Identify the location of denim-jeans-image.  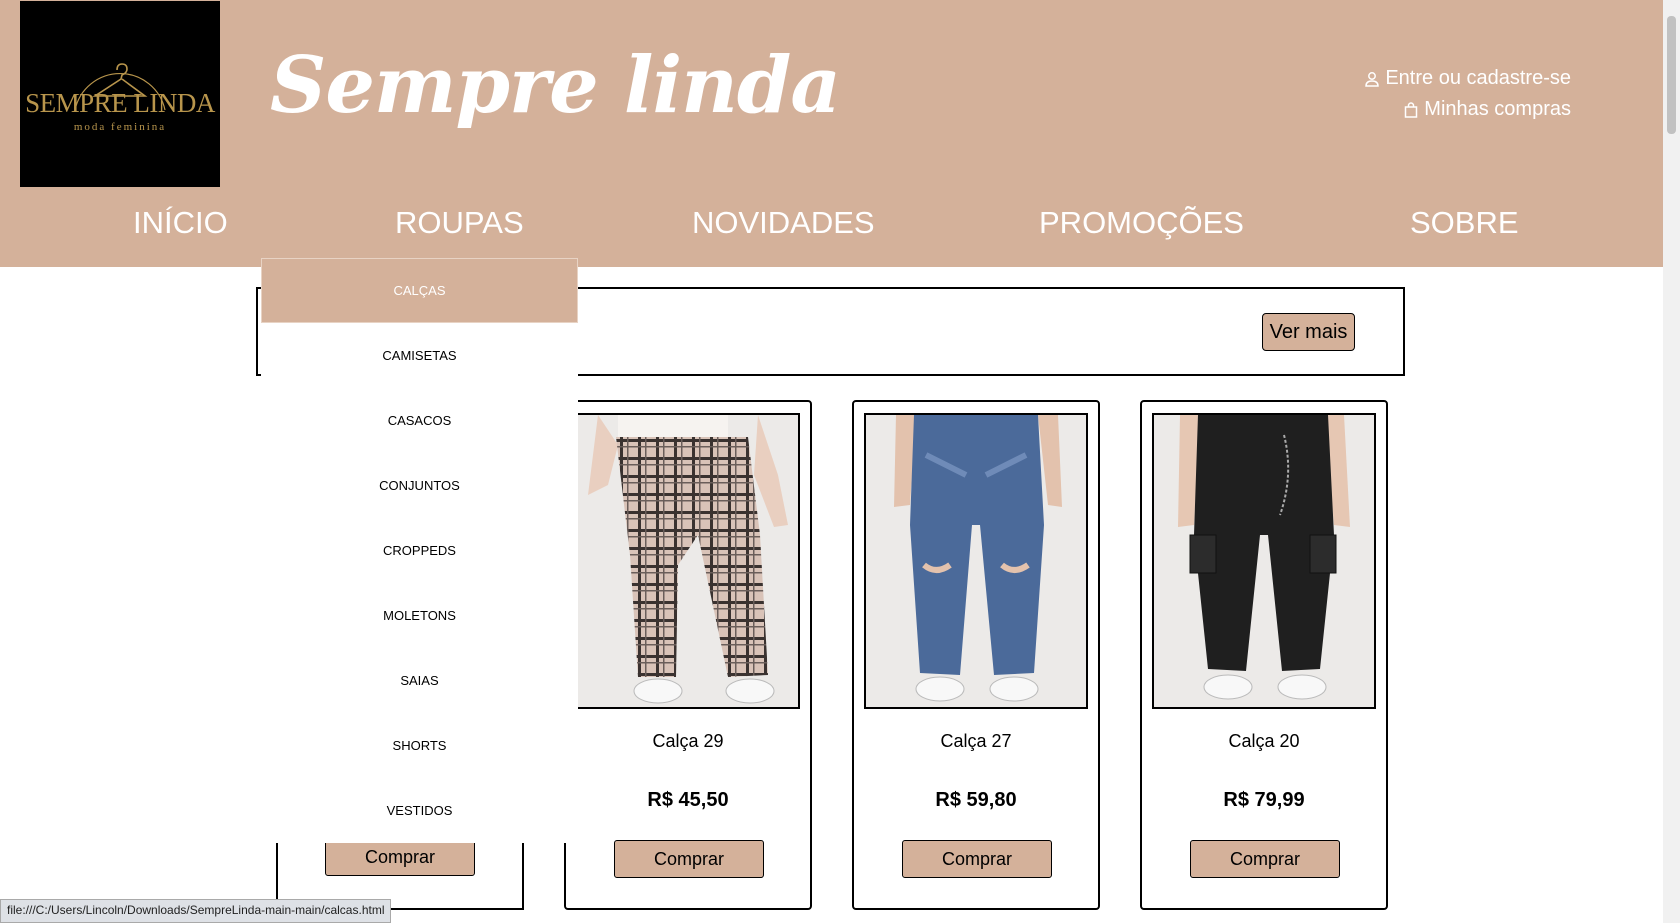
(976, 561).